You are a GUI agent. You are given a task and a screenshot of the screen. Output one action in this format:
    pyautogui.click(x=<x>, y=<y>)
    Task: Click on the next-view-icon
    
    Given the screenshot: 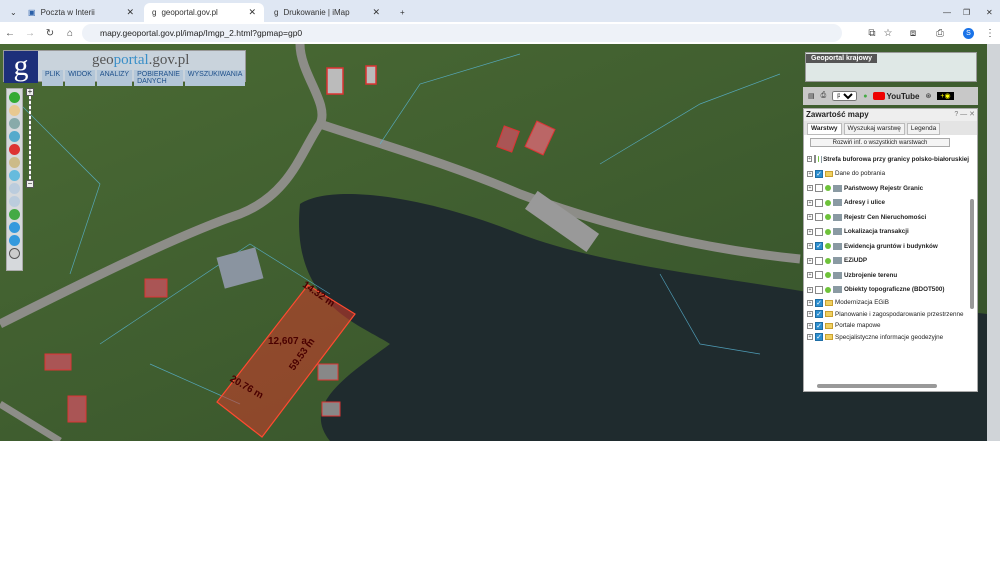 What is the action you would take?
    pyautogui.click(x=14, y=240)
    